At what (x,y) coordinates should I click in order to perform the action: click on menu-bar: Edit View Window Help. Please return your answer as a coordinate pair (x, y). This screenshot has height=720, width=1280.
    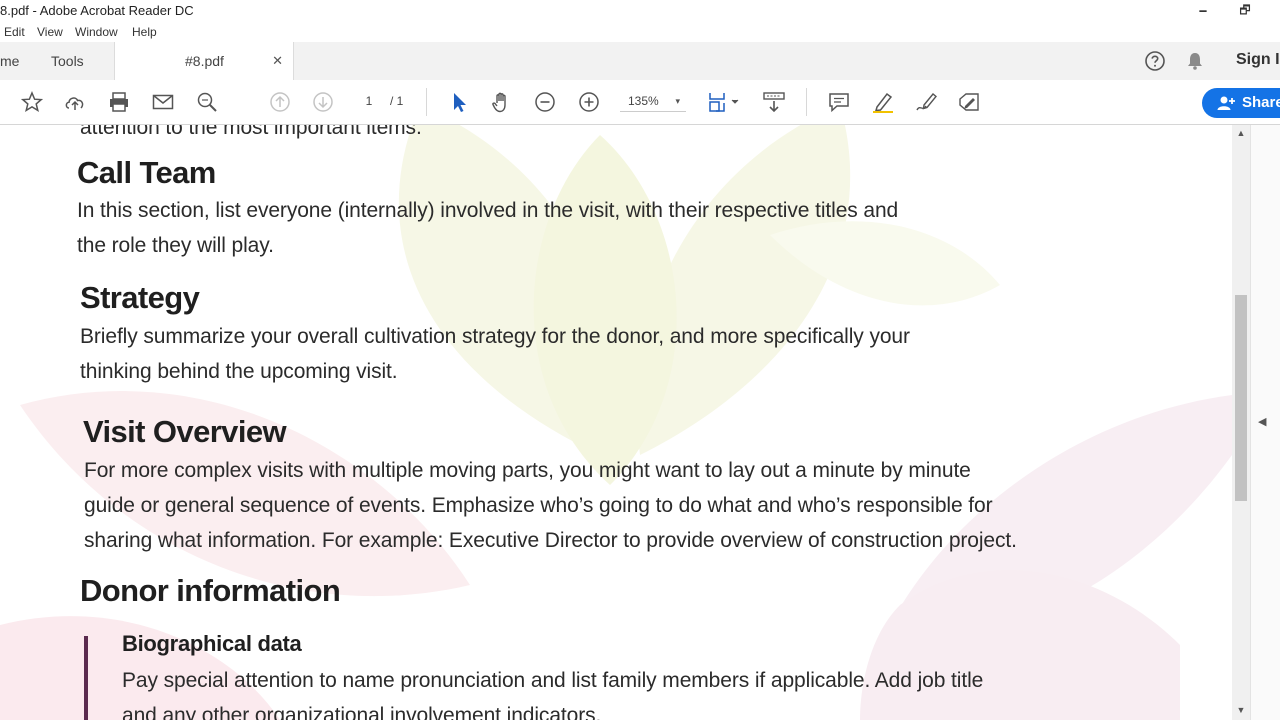
    Looking at the image, I should click on (640, 32).